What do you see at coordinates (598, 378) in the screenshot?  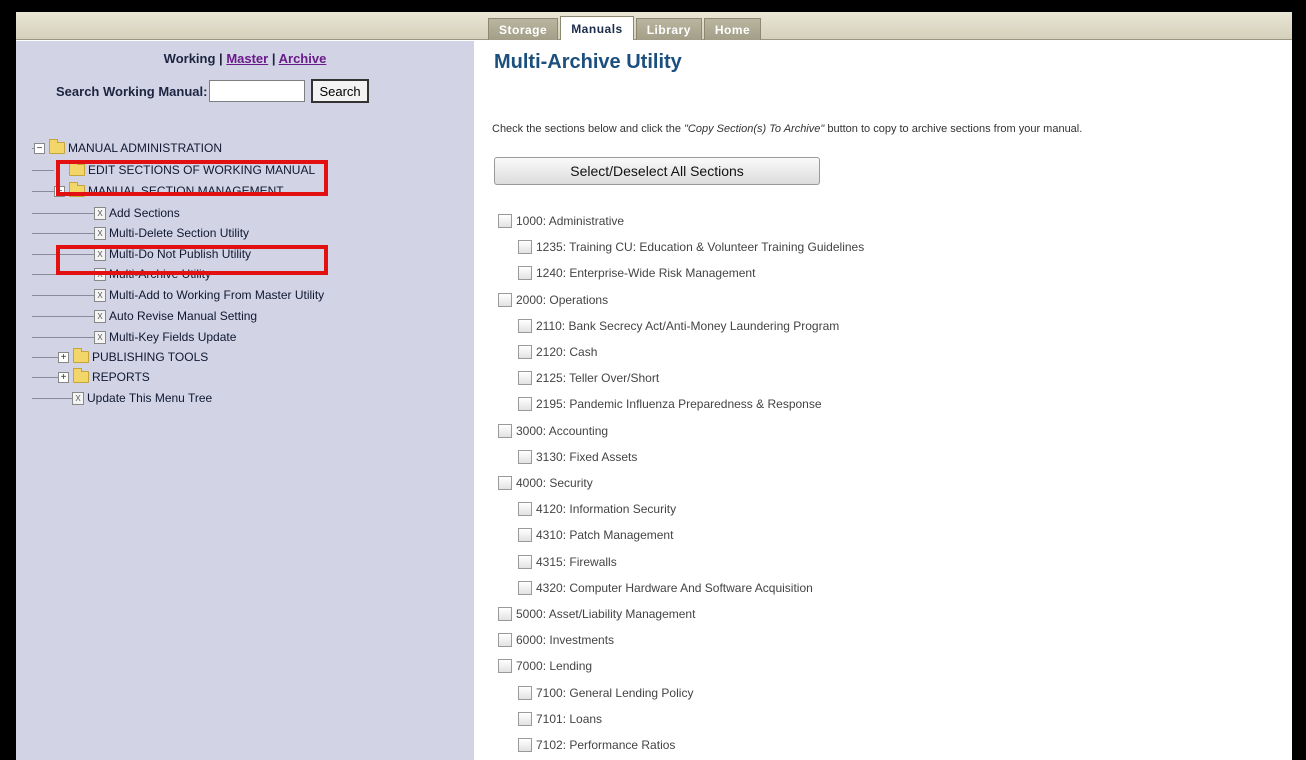 I see `section-label: 2125: Teller Over/Short` at bounding box center [598, 378].